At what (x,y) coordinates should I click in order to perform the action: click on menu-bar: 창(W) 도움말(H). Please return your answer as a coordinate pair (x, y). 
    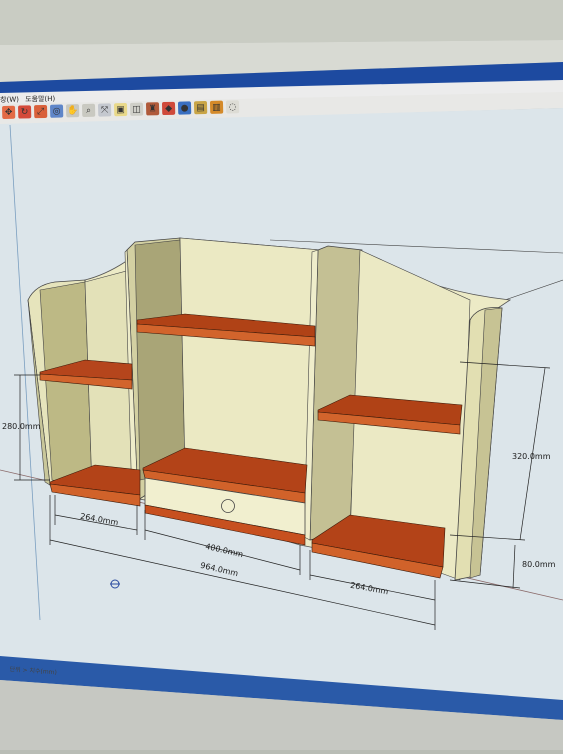
    Looking at the image, I should click on (29, 99).